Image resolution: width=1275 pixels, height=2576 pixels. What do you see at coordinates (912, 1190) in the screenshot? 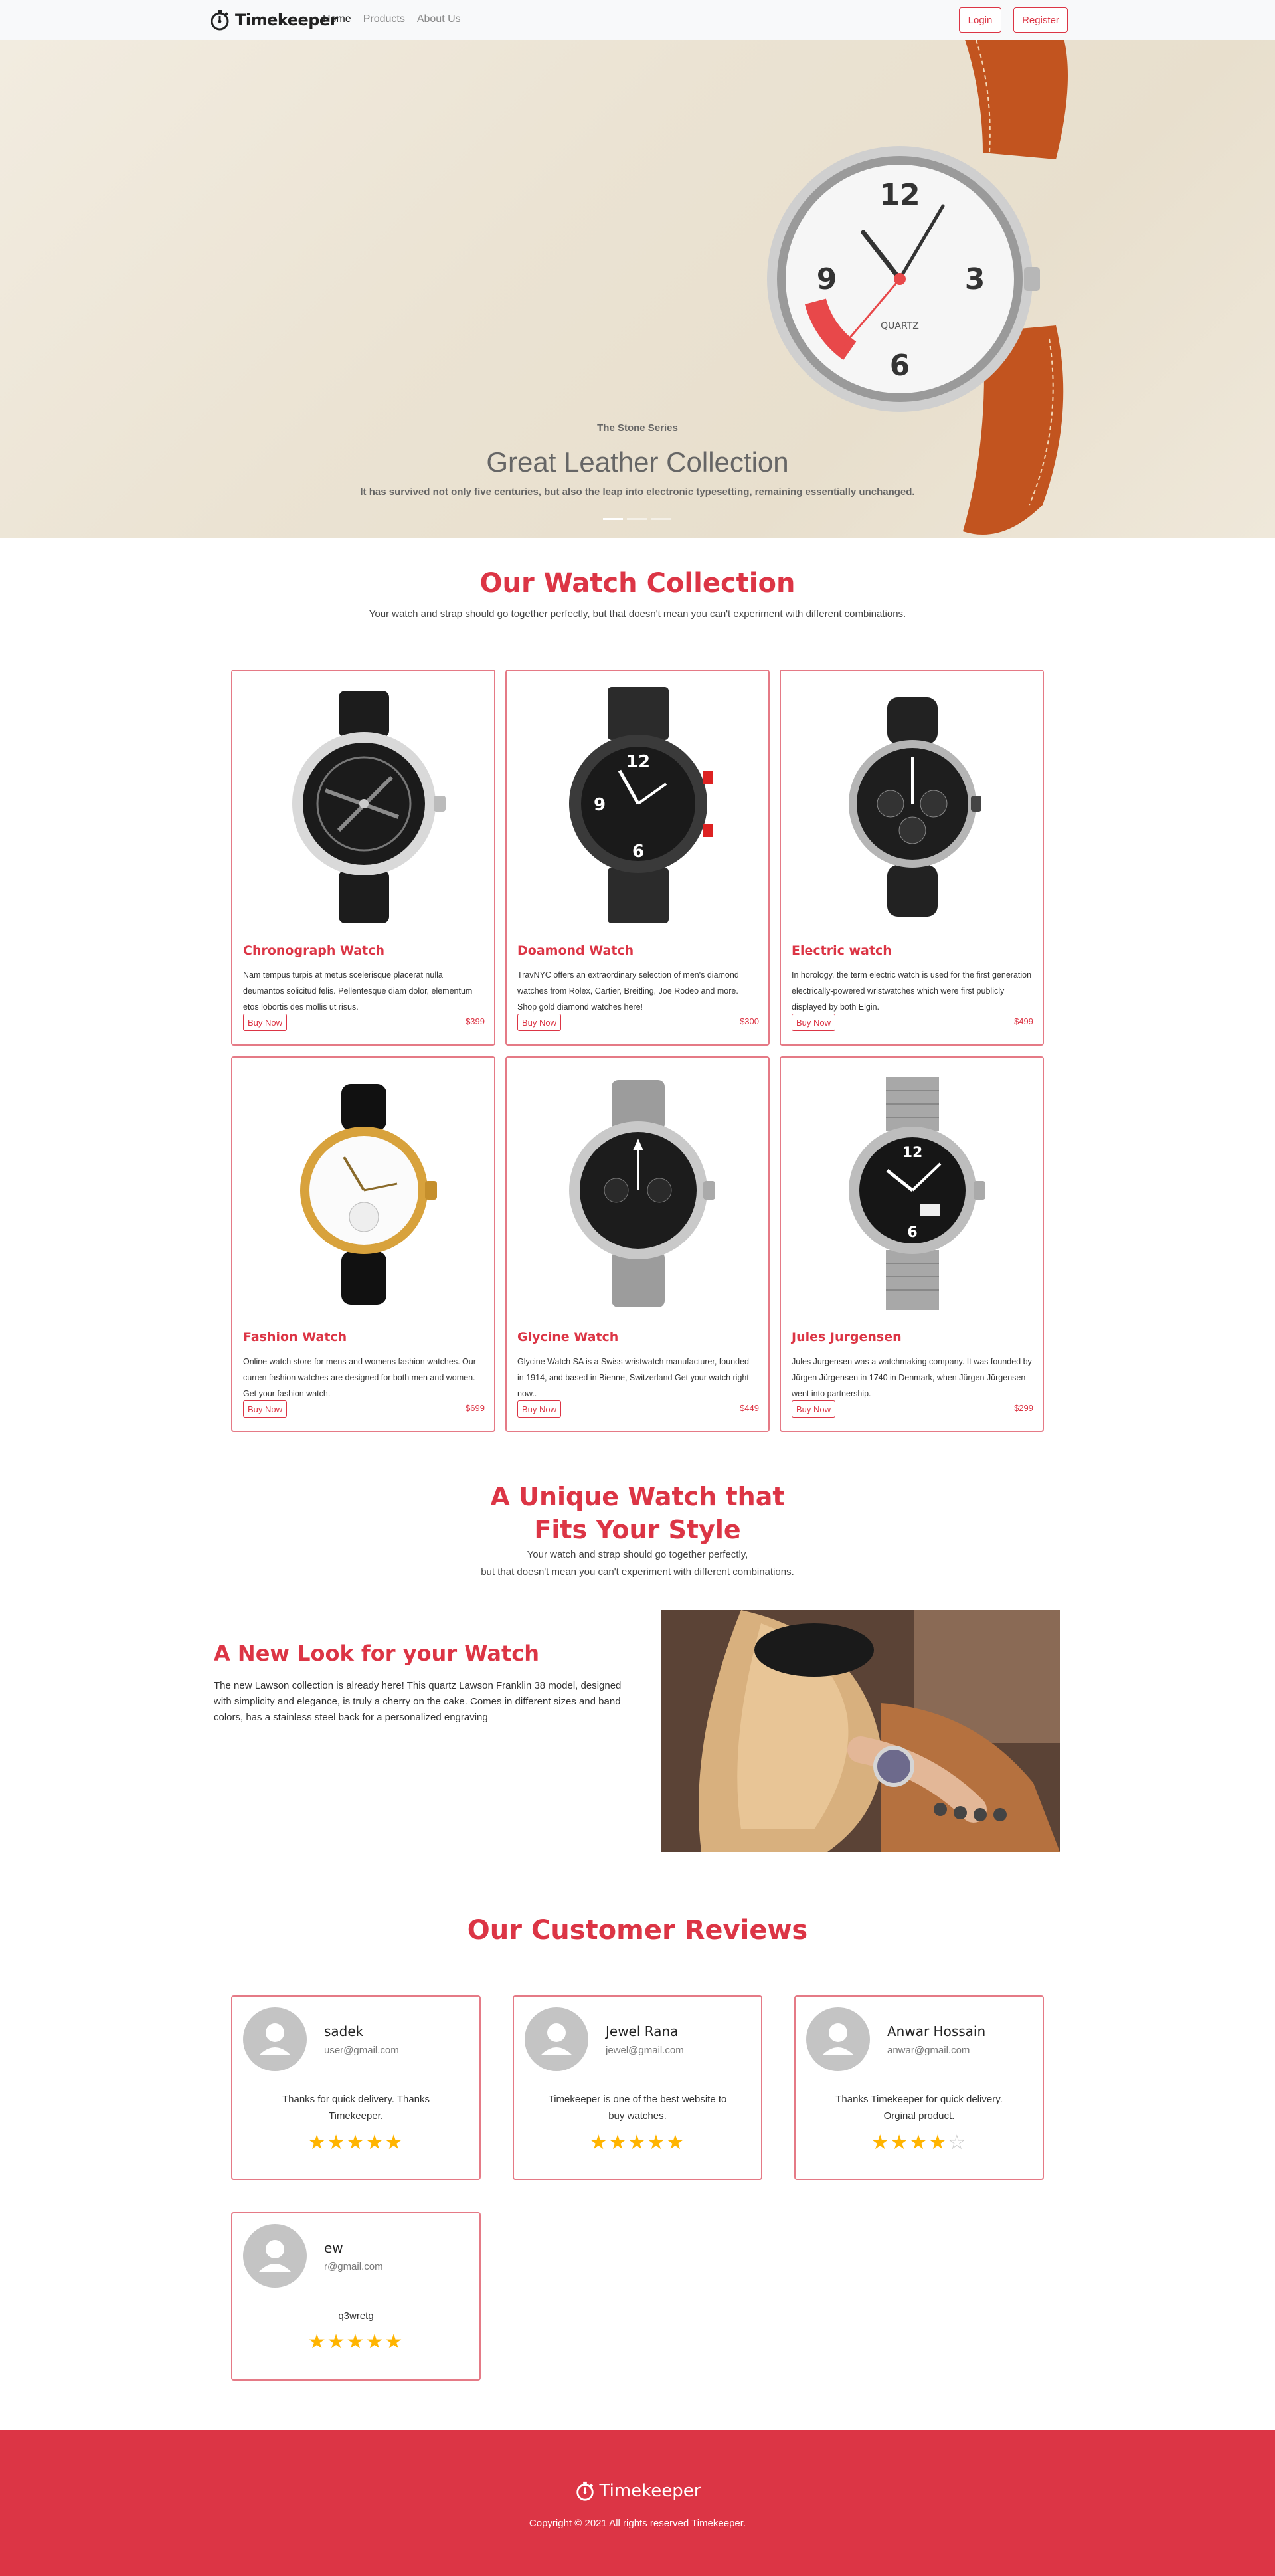
I see `product-image: 12 6` at bounding box center [912, 1190].